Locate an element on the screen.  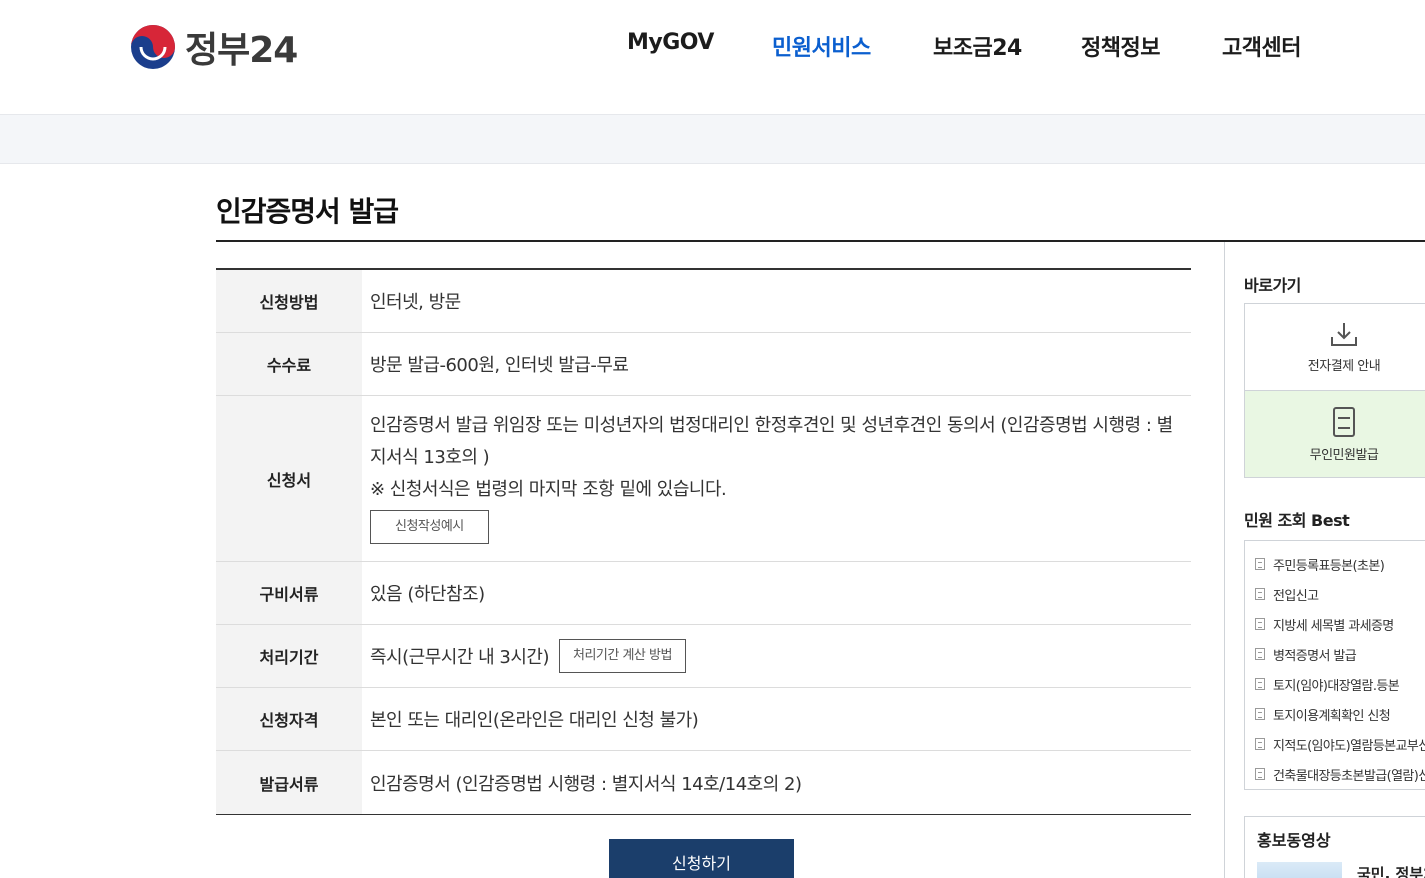
main-nav: MyGOV 민원서비스 보조금24 정책정보 고객센터 is located at coordinates (712, 46).